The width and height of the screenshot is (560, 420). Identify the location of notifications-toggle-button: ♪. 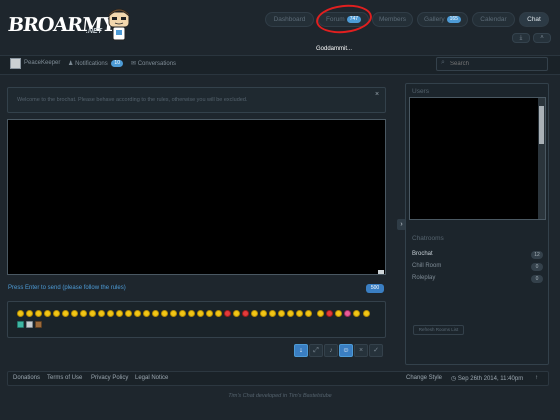
(331, 350).